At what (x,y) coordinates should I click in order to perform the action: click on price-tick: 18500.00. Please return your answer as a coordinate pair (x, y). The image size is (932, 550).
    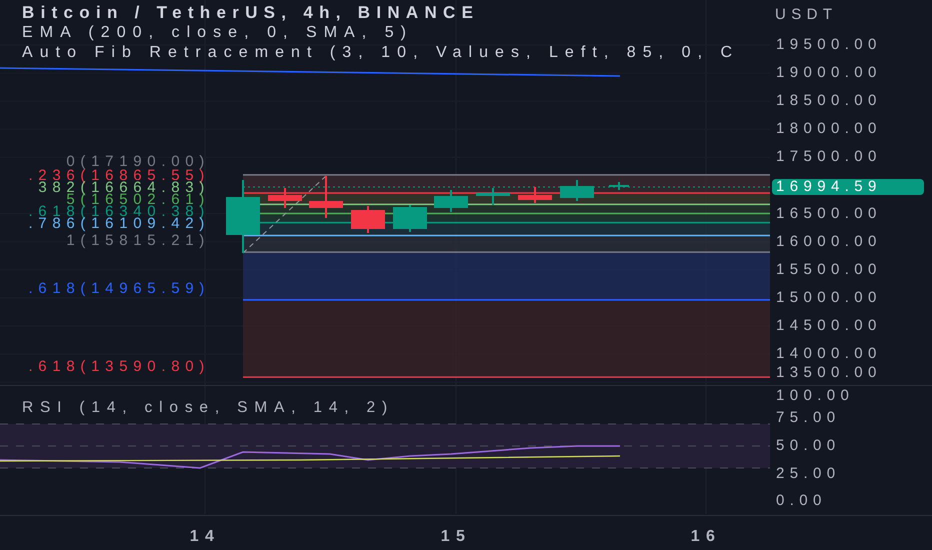
    Looking at the image, I should click on (829, 100).